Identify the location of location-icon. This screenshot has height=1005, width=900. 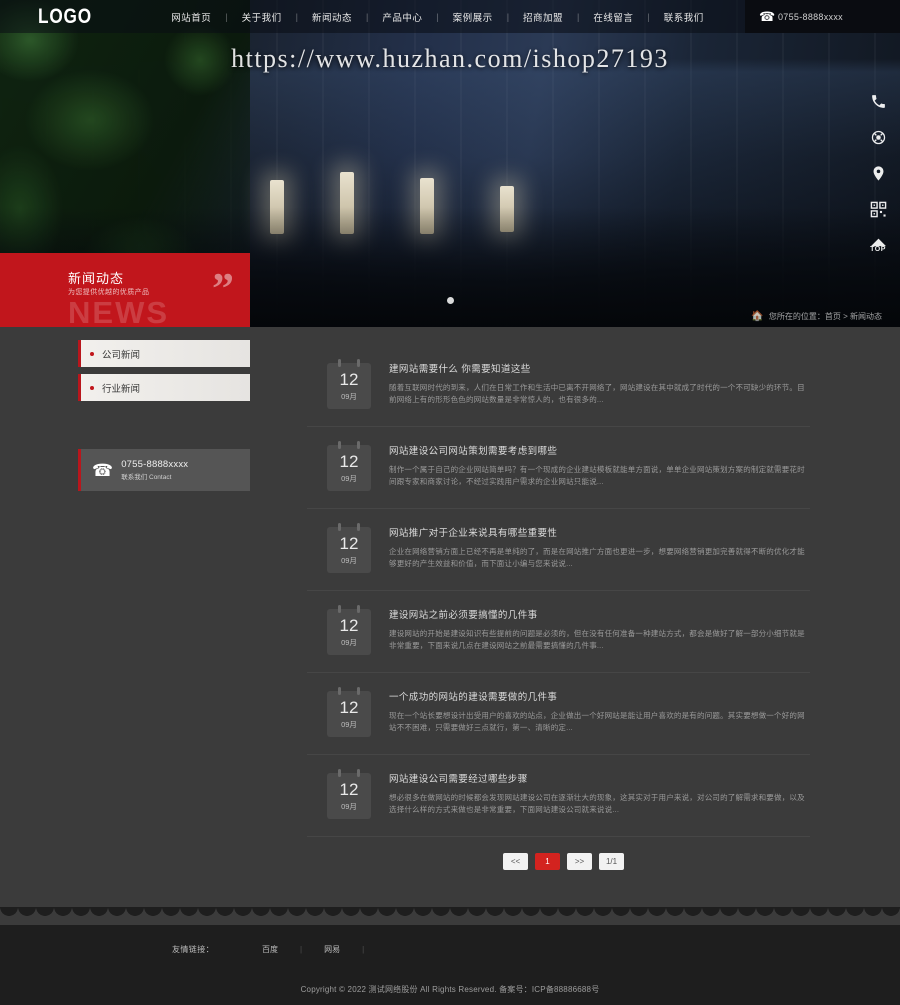
(878, 173).